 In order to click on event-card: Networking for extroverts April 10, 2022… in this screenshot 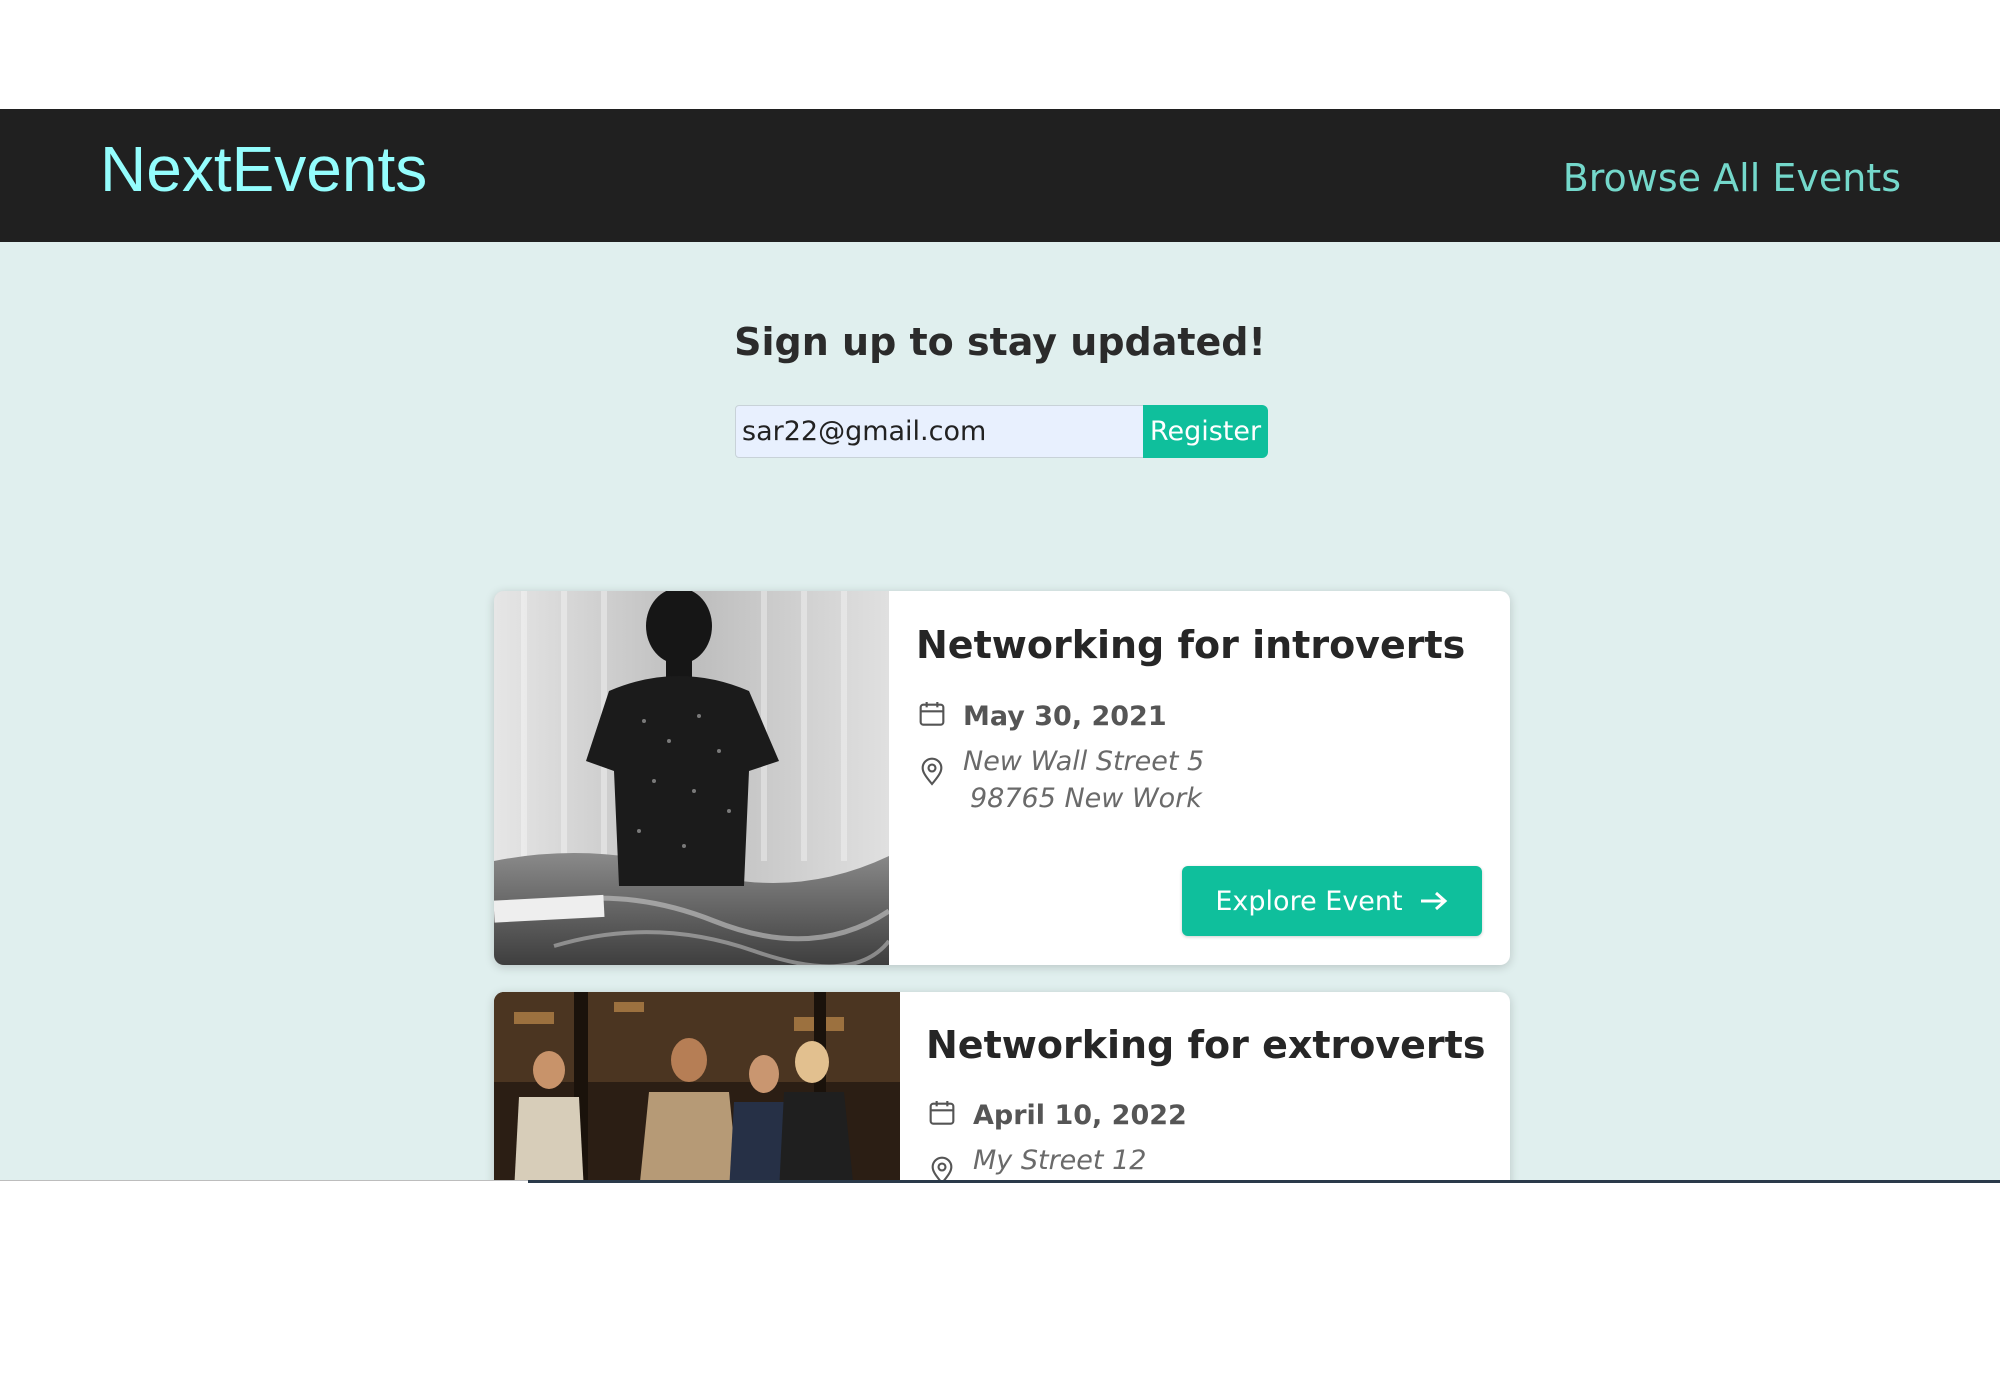, I will do `click(1002, 1086)`.